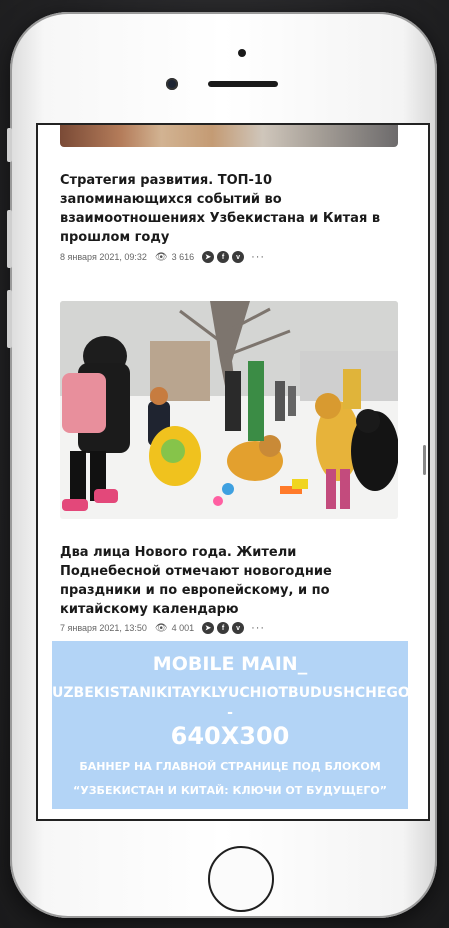 This screenshot has height=928, width=449. What do you see at coordinates (9, 239) in the screenshot?
I see `volume-up-button` at bounding box center [9, 239].